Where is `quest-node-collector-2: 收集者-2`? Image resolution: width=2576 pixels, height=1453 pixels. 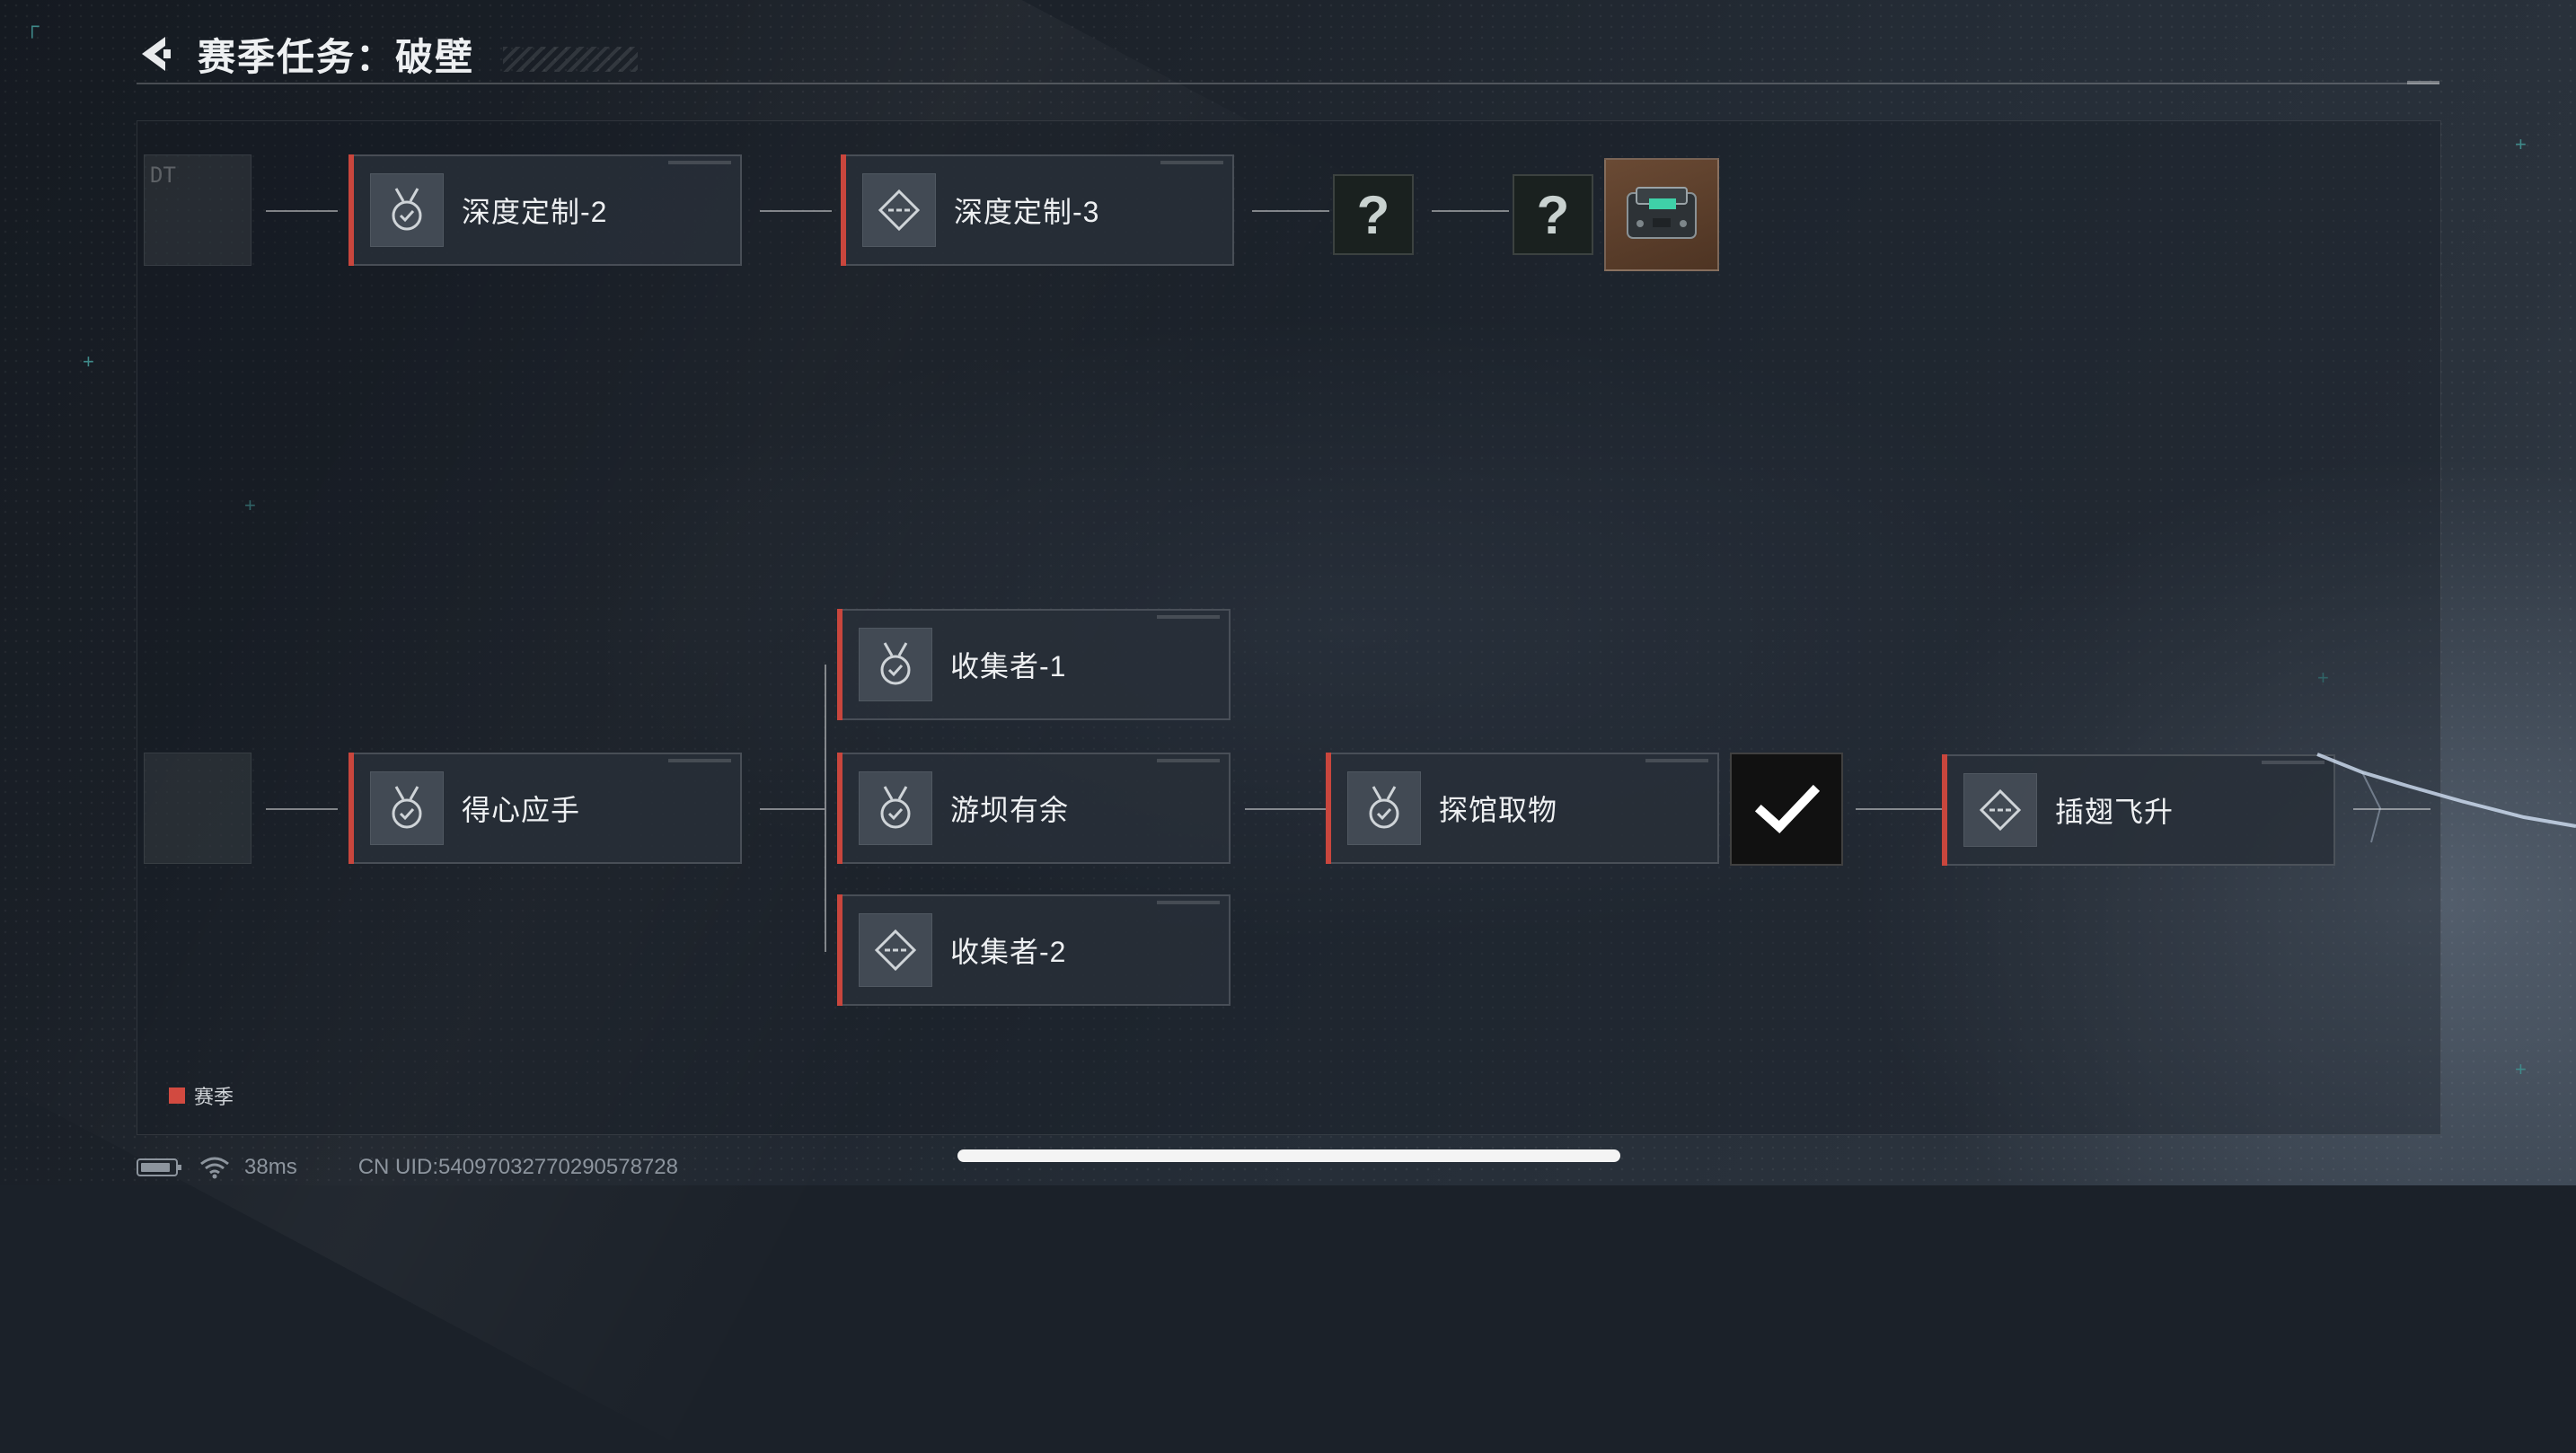
quest-node-collector-2: 收集者-2 is located at coordinates (1034, 950).